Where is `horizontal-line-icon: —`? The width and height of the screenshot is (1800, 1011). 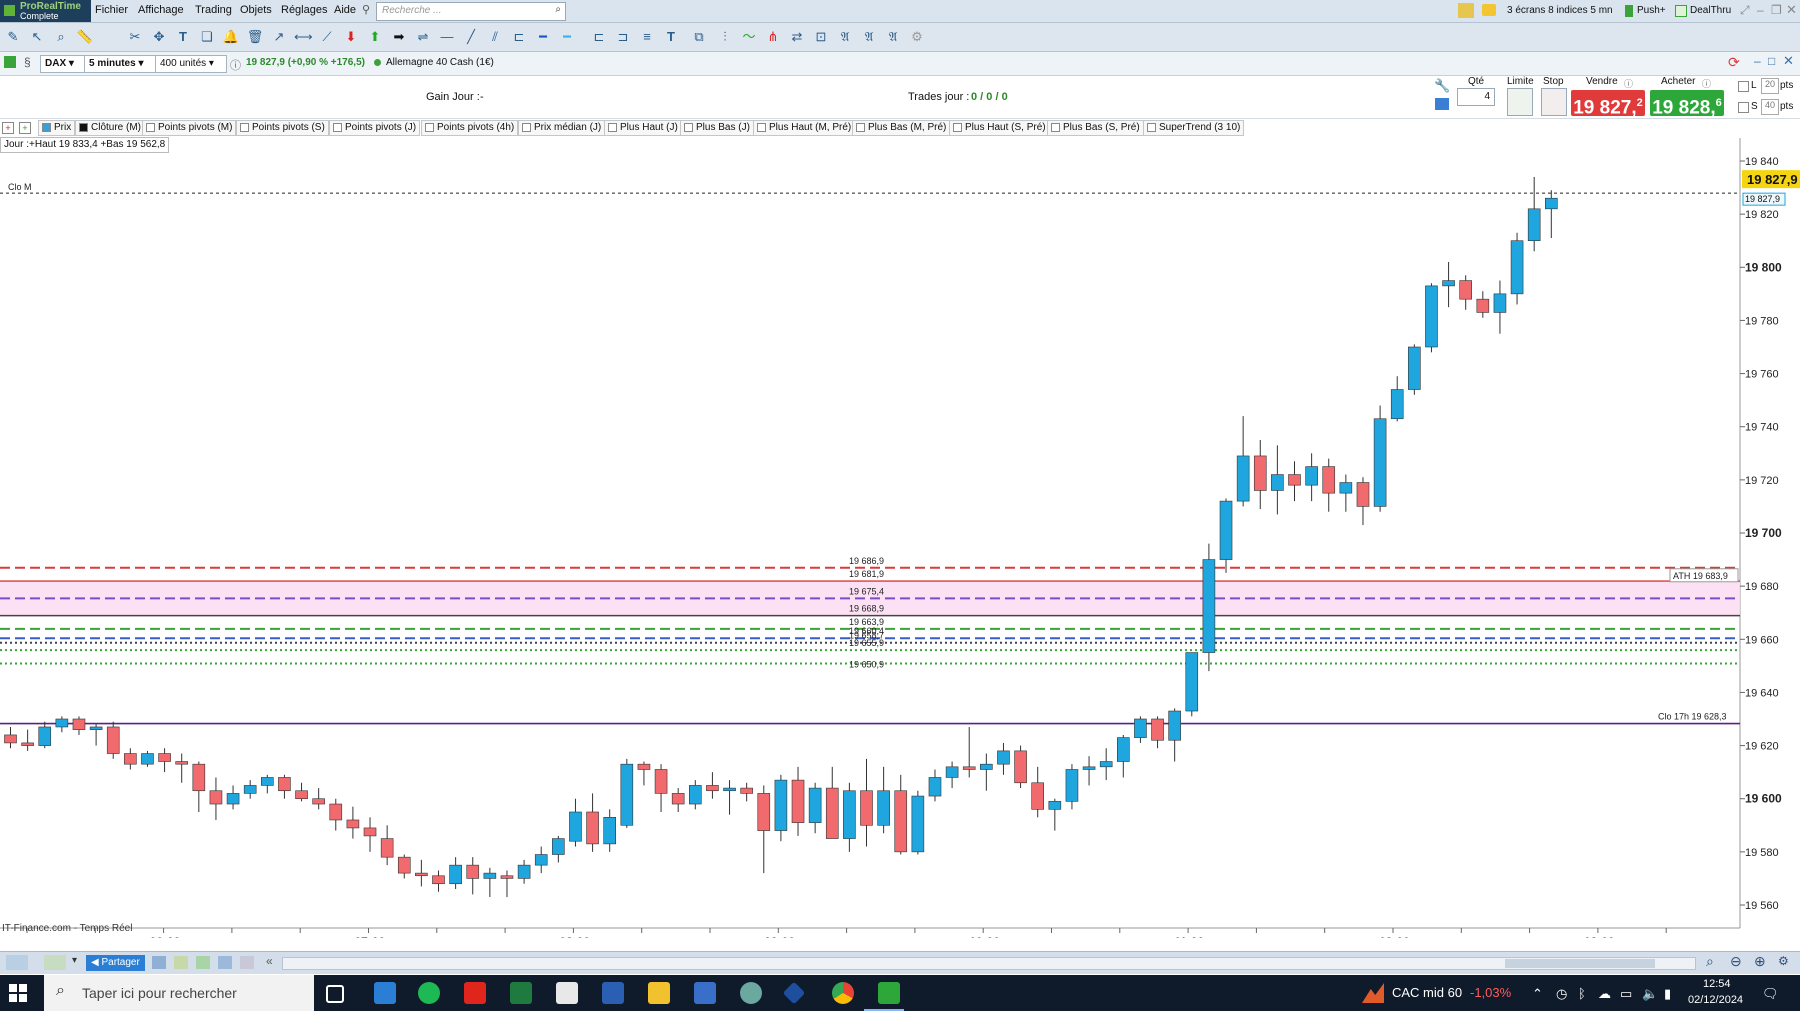 horizontal-line-icon: — is located at coordinates (447, 37).